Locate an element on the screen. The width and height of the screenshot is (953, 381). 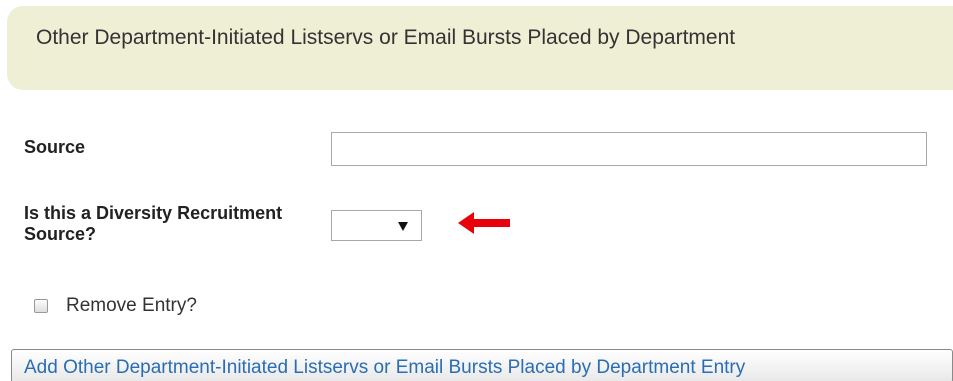
source-input is located at coordinates (629, 149).